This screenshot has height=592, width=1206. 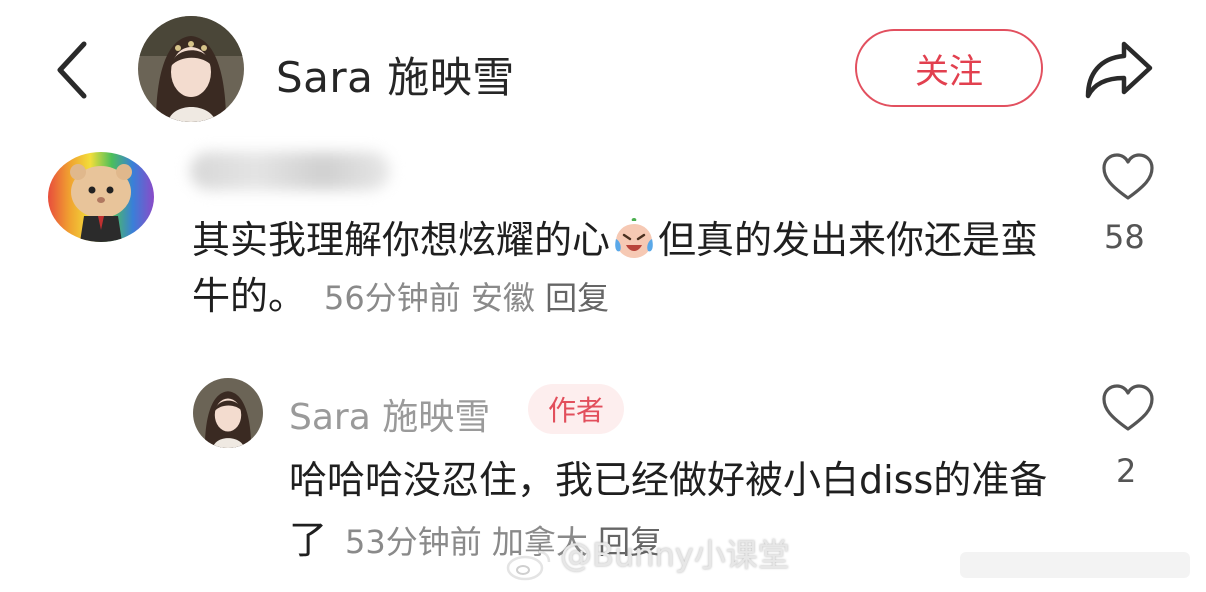 I want to click on comment-text-part1: 其实我理解你想炫耀的心, so click(x=401, y=240).